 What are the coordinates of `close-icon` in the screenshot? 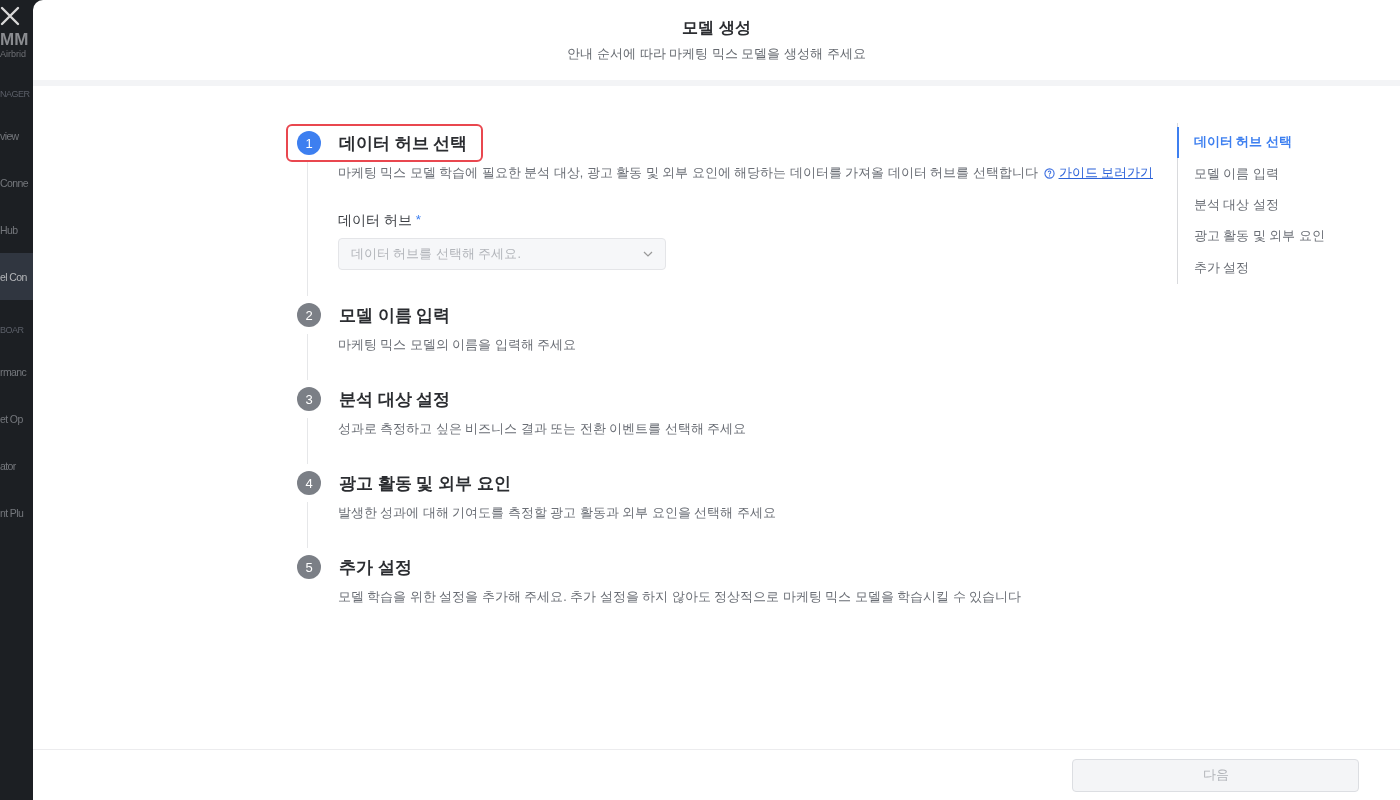 It's located at (10, 16).